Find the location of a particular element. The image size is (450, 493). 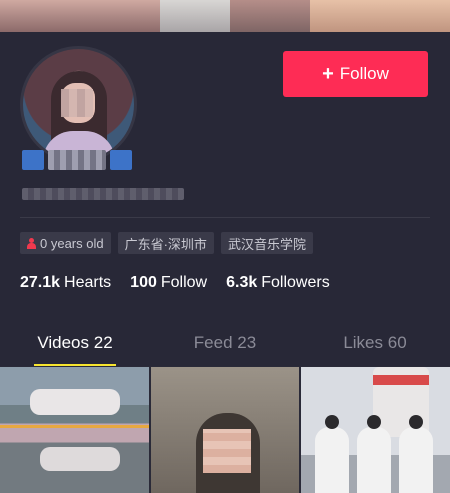

plus-icon: + is located at coordinates (328, 74).